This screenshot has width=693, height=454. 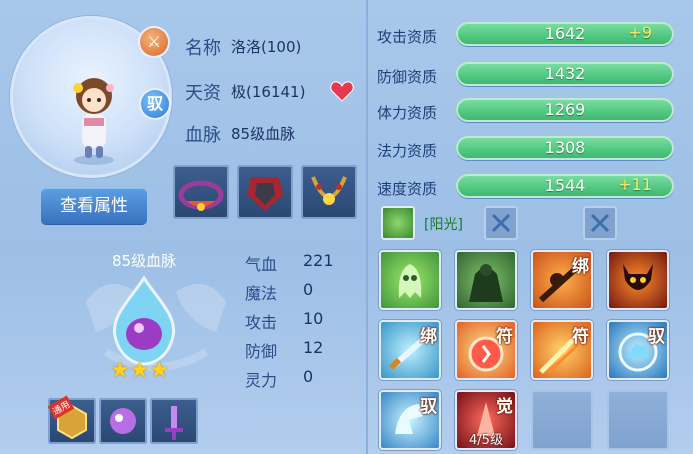 I want to click on skill-tag: 觉, so click(x=504, y=407).